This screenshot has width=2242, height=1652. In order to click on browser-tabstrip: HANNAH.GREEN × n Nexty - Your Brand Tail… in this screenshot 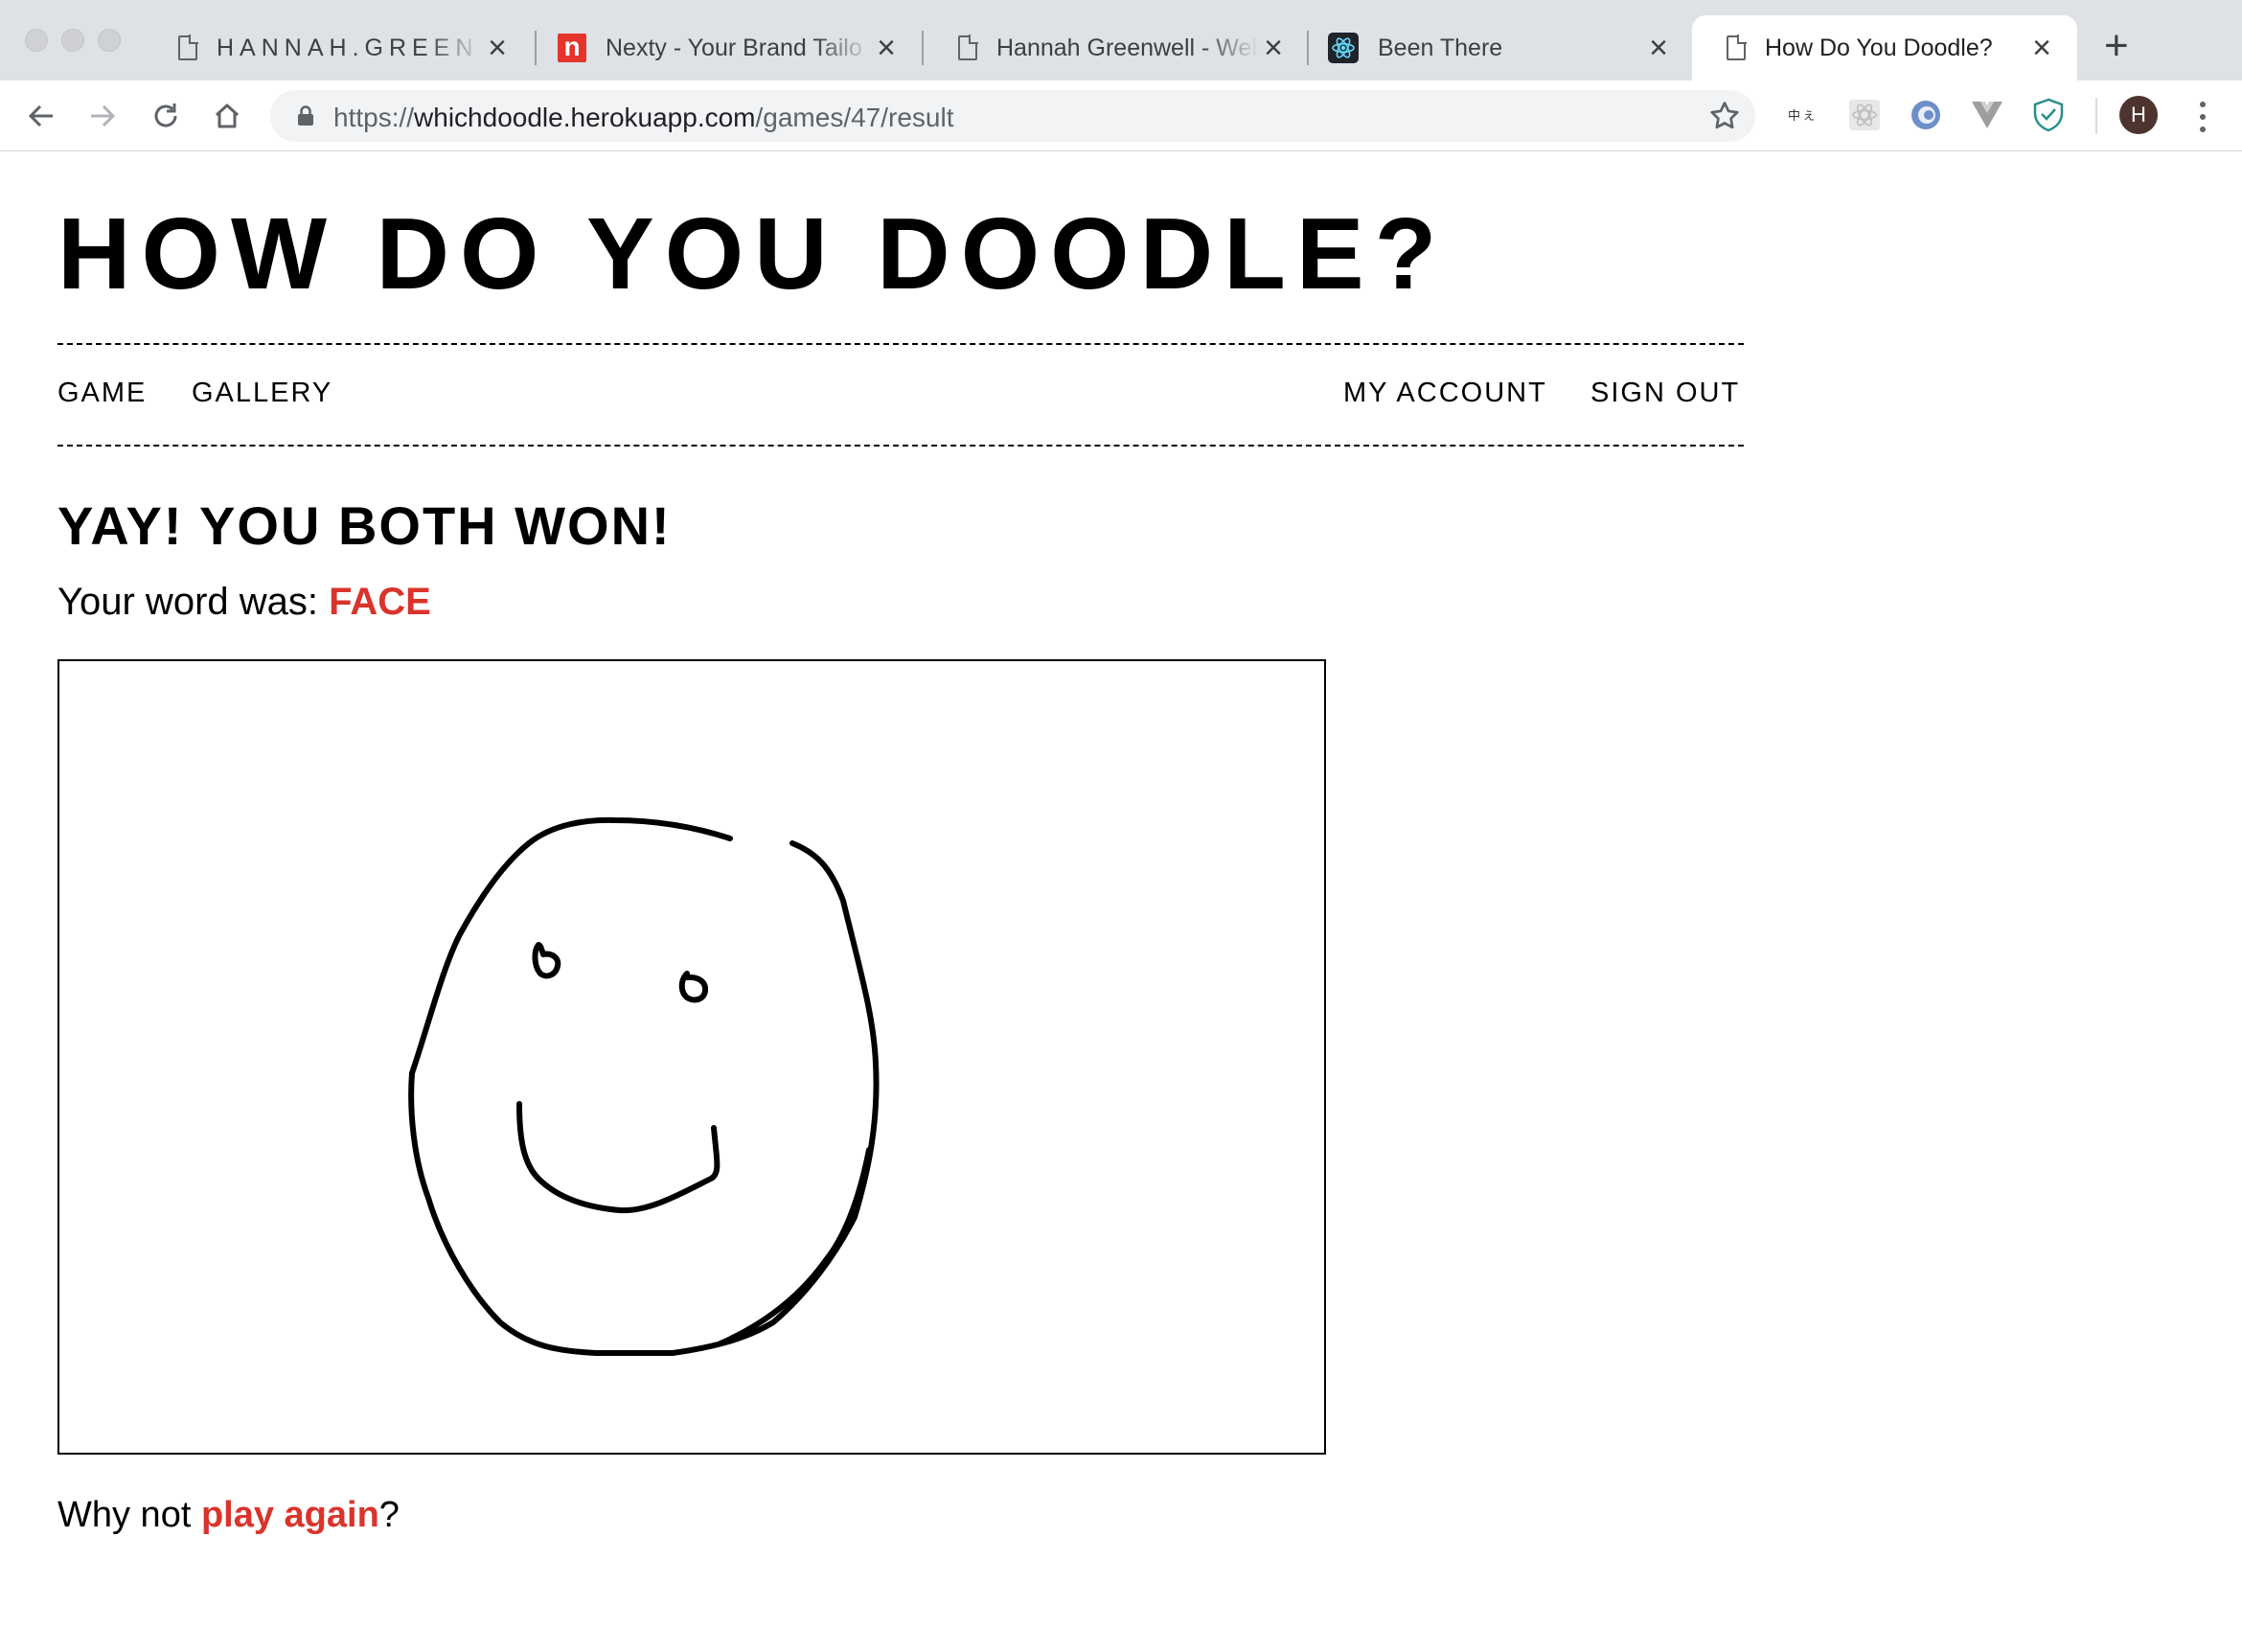, I will do `click(1121, 40)`.